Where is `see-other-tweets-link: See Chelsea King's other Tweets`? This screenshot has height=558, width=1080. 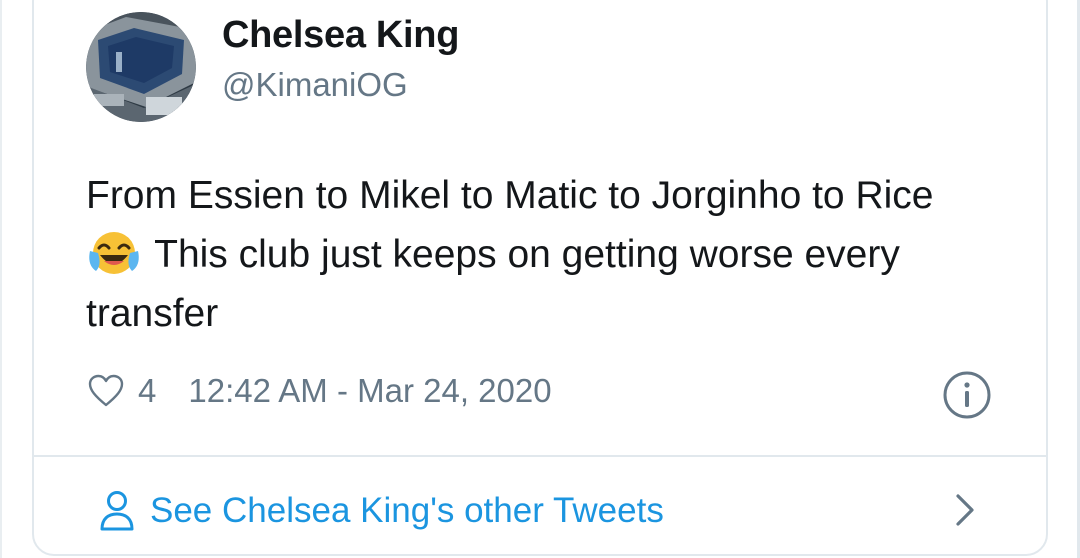 see-other-tweets-link: See Chelsea King's other Tweets is located at coordinates (381, 511).